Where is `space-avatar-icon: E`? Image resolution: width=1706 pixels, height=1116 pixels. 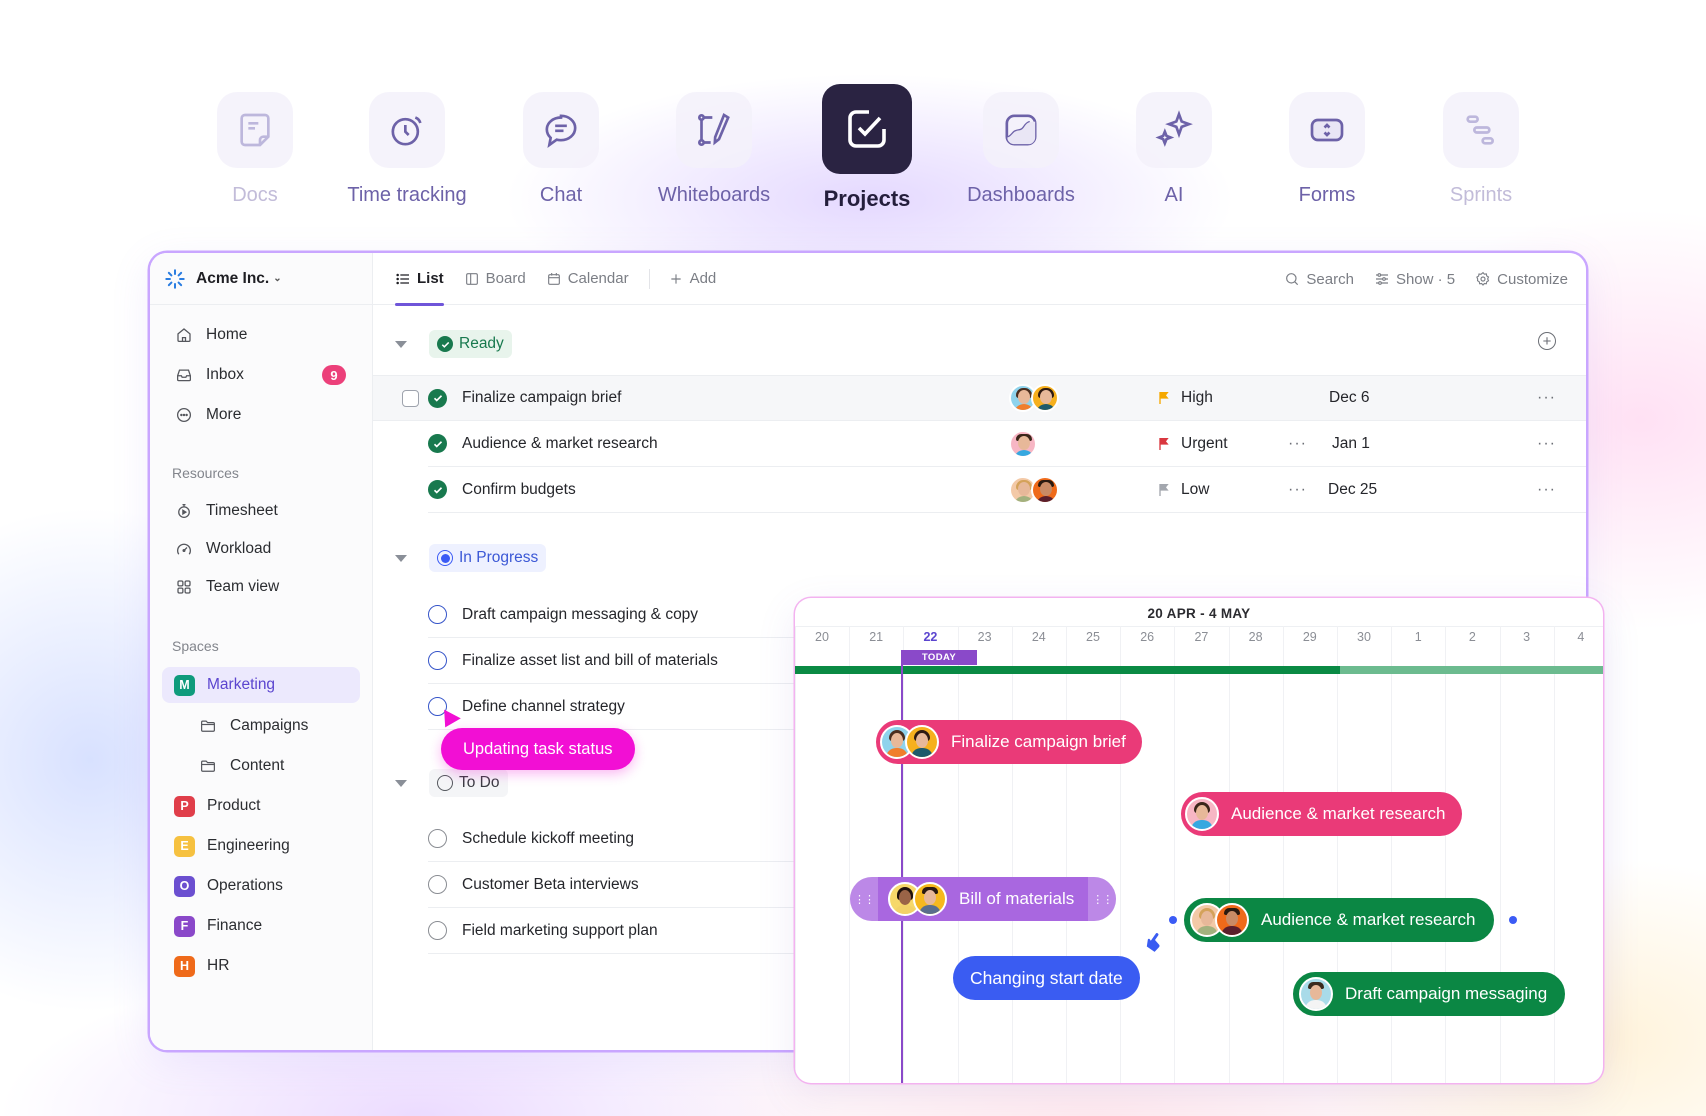
space-avatar-icon: E is located at coordinates (184, 846).